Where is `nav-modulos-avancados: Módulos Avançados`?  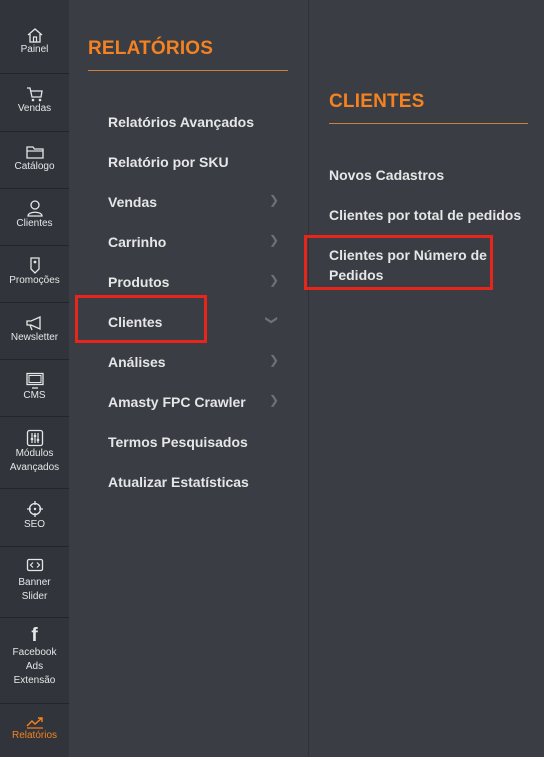 nav-modulos-avancados: Módulos Avançados is located at coordinates (34, 453).